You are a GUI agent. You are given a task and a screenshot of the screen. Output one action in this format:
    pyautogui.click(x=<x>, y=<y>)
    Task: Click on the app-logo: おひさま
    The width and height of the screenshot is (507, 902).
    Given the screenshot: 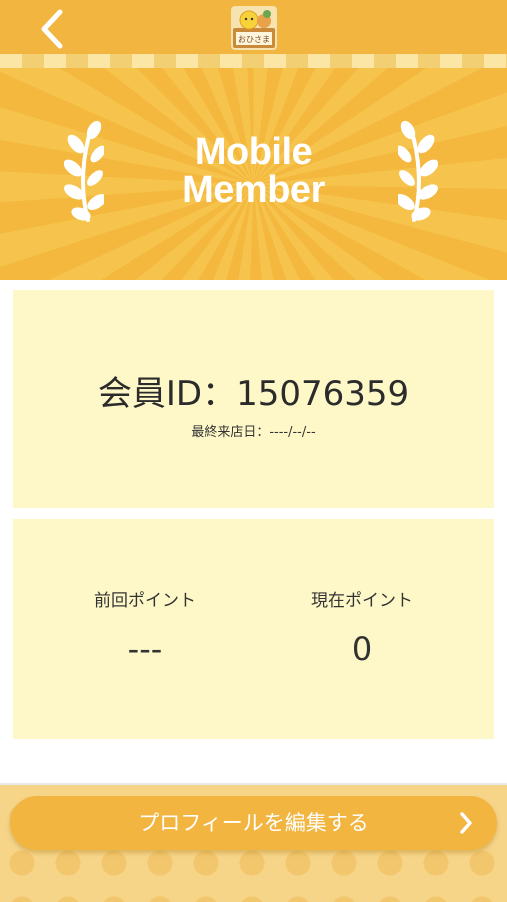 What is the action you would take?
    pyautogui.click(x=254, y=28)
    